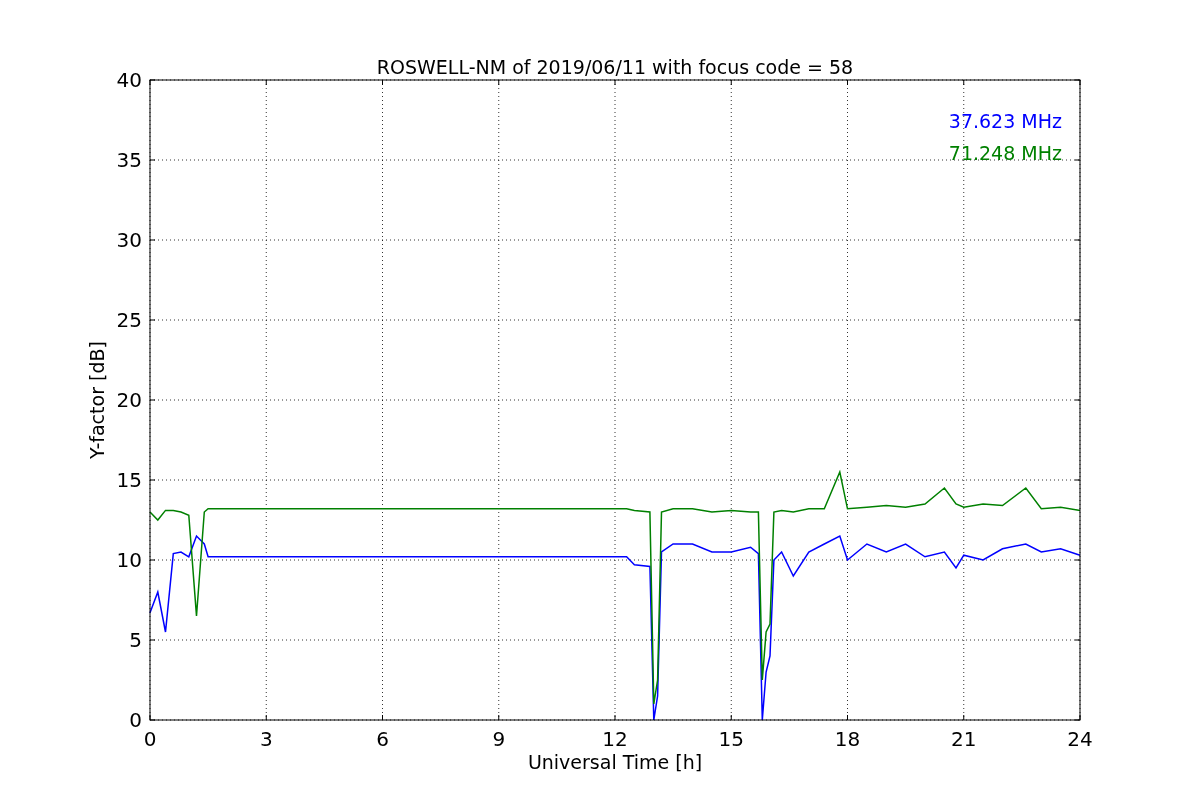 This screenshot has width=1200, height=800. Describe the element at coordinates (129, 240) in the screenshot. I see `tick-label: 30` at that location.